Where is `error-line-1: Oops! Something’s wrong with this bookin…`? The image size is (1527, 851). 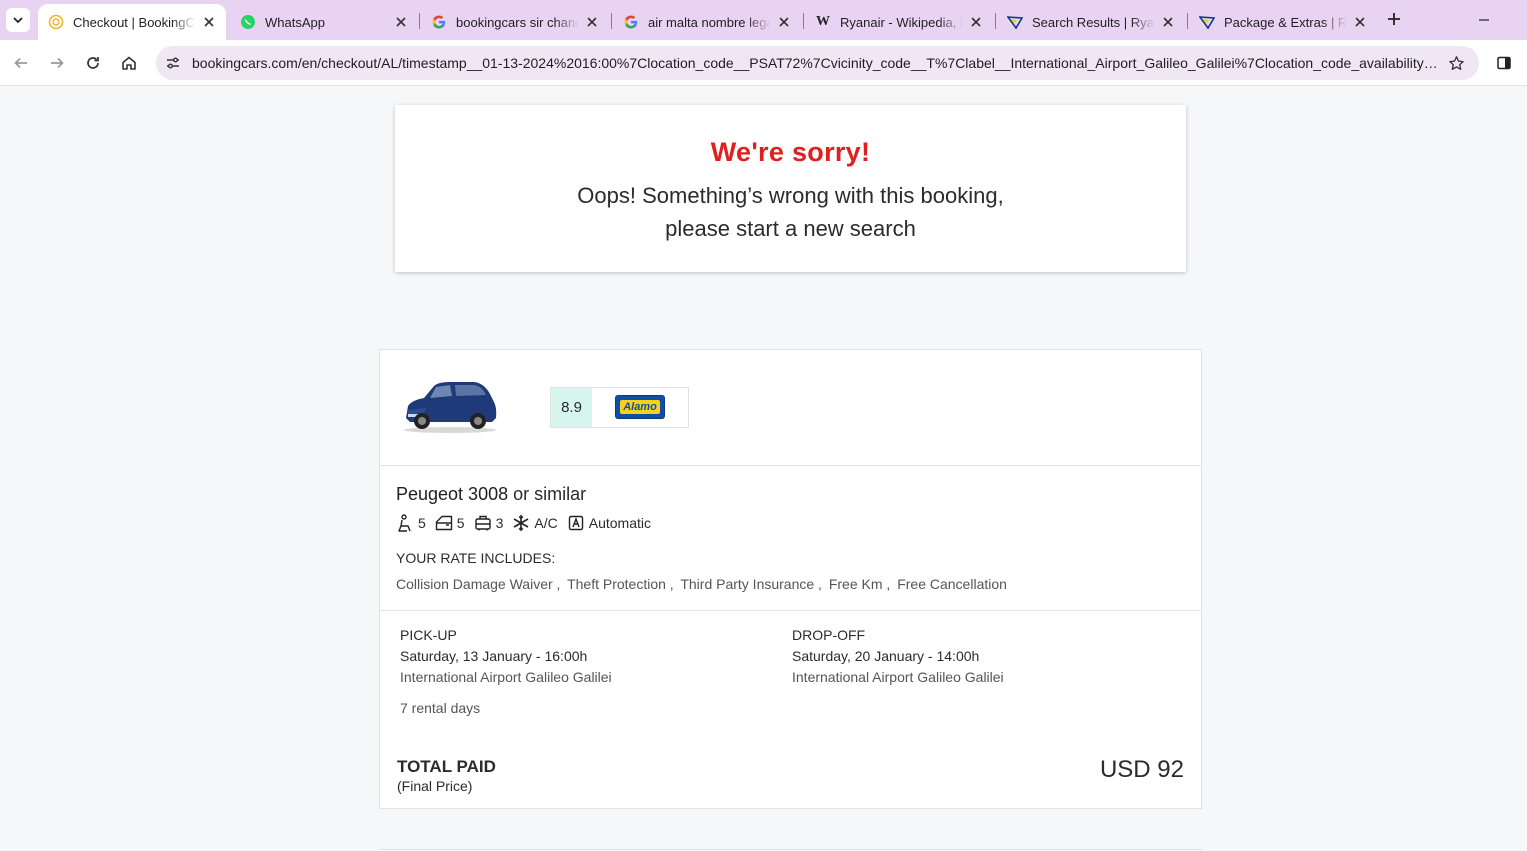
error-line-1: Oops! Something’s wrong with this bookin… is located at coordinates (790, 195).